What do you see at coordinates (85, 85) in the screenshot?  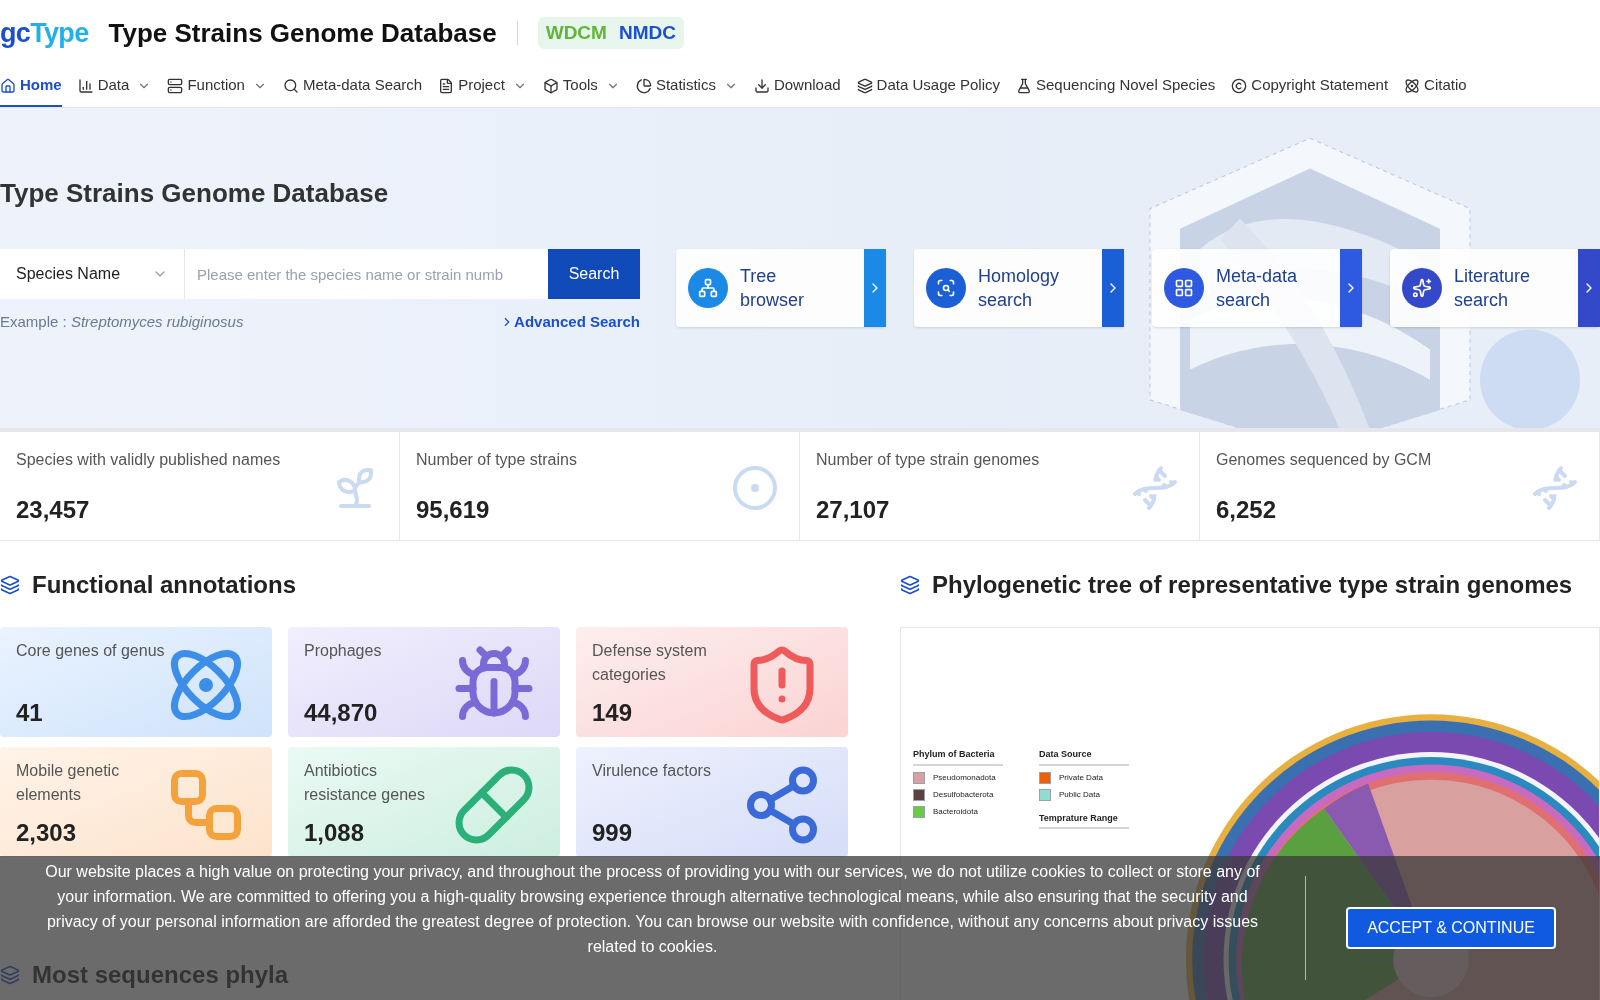 I see `bar-chart-icon` at bounding box center [85, 85].